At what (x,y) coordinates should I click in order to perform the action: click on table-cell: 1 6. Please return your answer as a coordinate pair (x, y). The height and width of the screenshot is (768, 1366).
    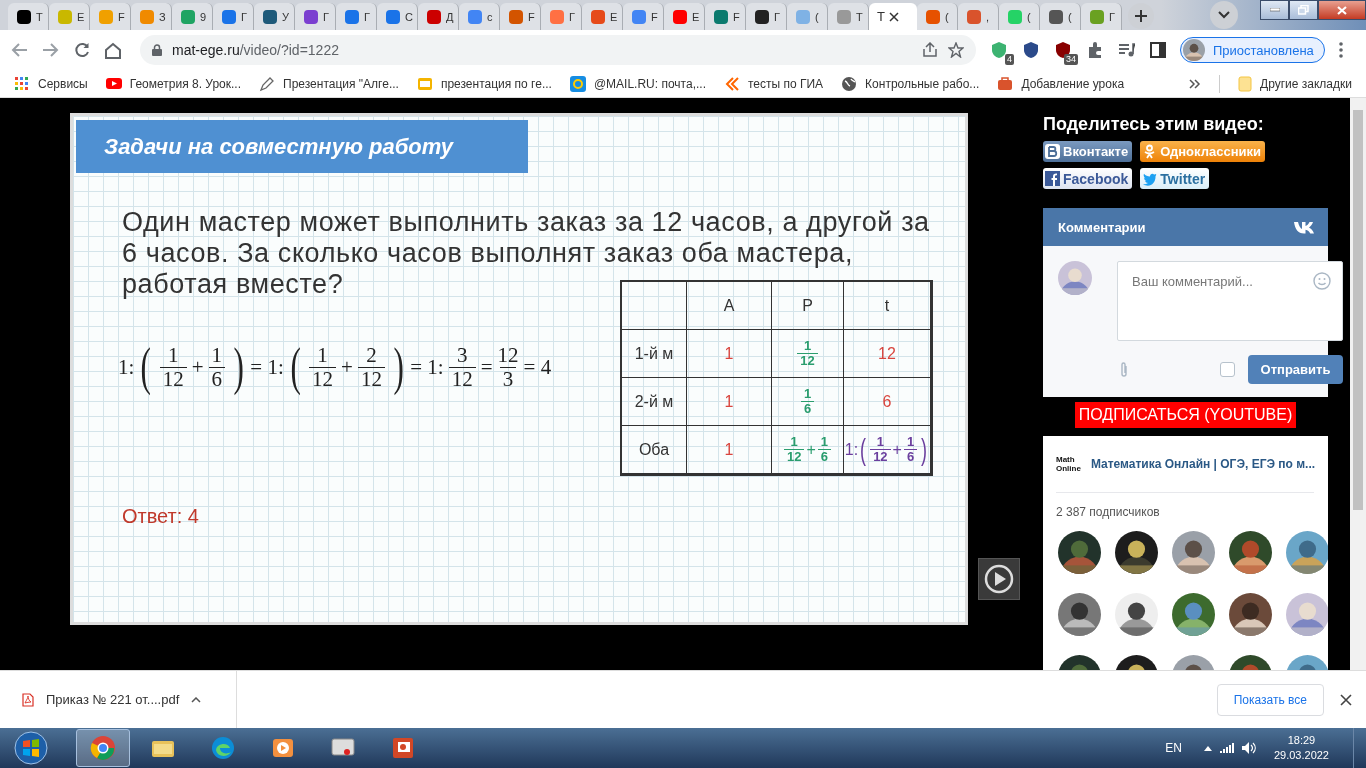
    Looking at the image, I should click on (808, 402).